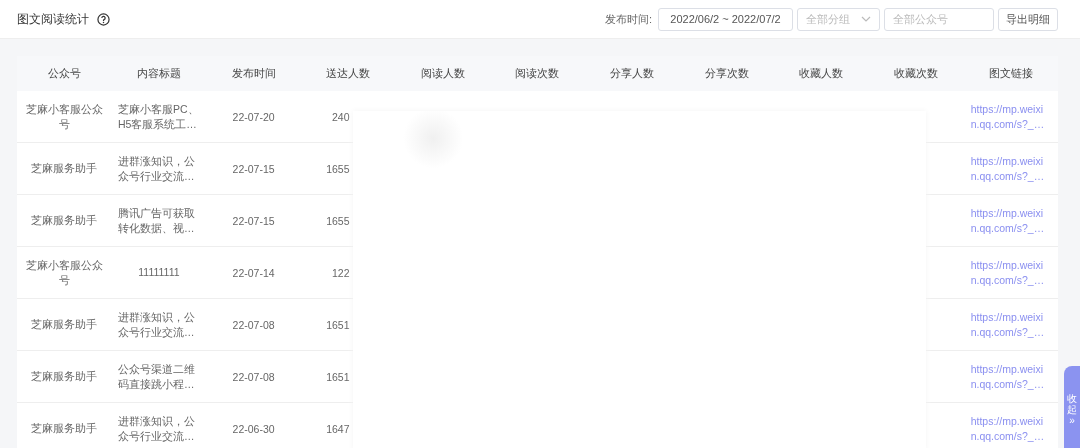 This screenshot has width=1080, height=448. I want to click on chevron-down-icon, so click(866, 19).